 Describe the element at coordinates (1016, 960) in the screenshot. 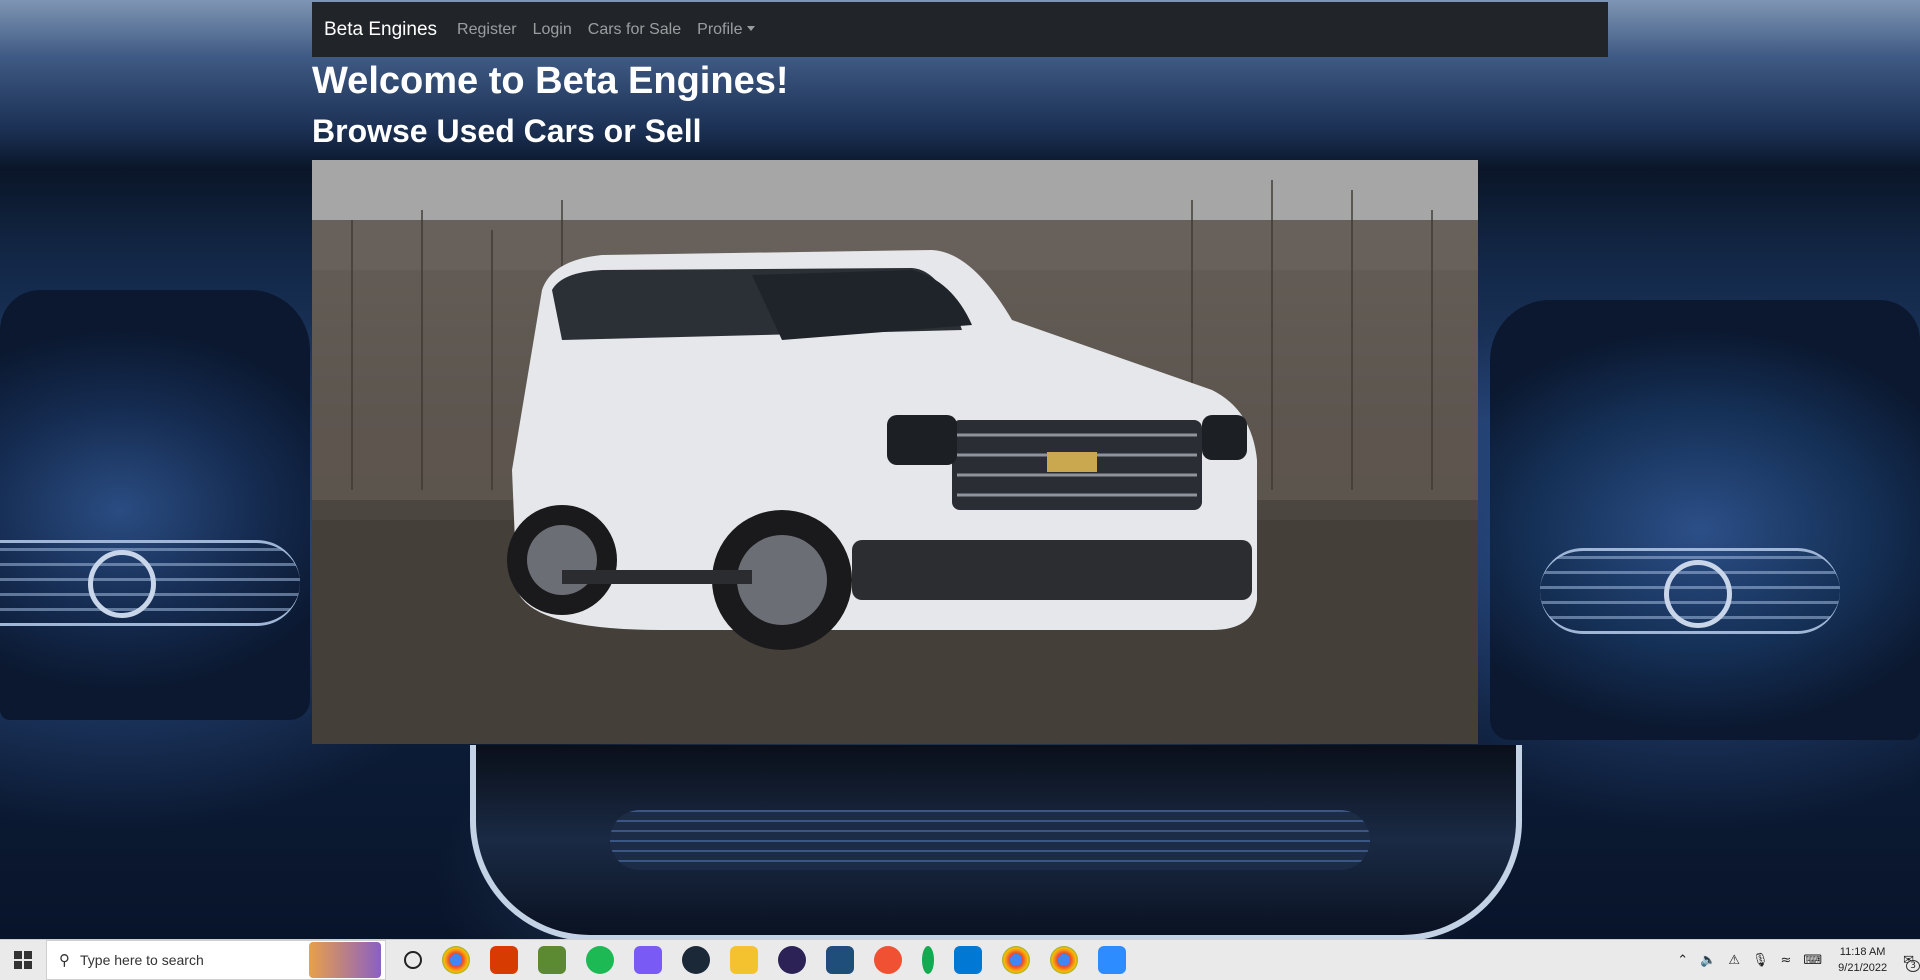

I see `chrome-profile-icon` at that location.